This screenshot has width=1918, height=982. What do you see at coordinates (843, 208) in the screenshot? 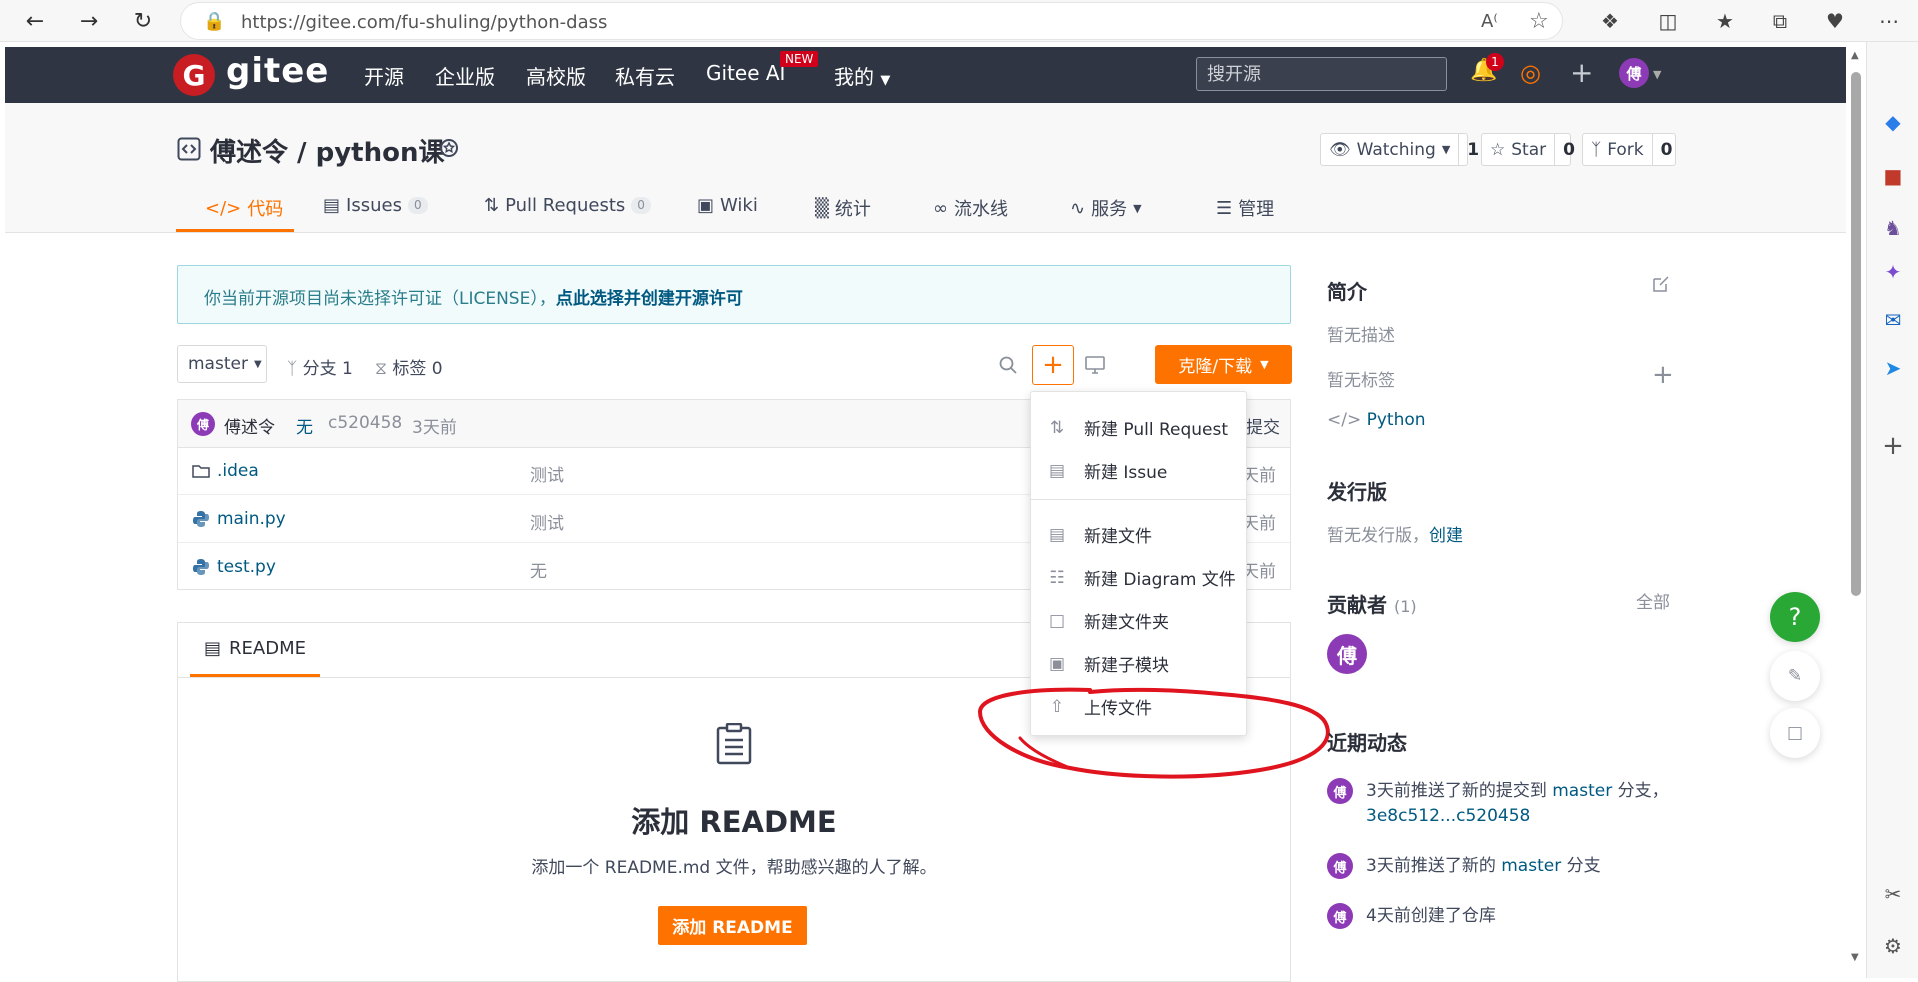
I see `tab-stats: ▒ 统计` at bounding box center [843, 208].